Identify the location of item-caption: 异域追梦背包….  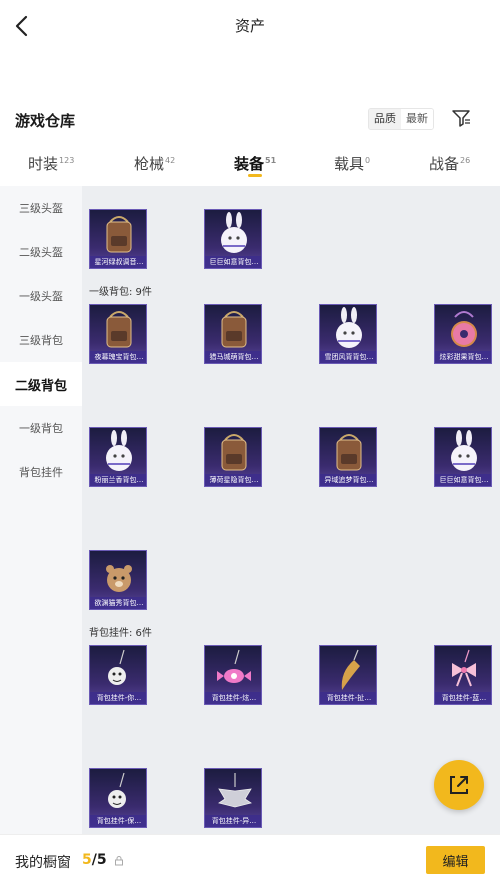
(348, 480).